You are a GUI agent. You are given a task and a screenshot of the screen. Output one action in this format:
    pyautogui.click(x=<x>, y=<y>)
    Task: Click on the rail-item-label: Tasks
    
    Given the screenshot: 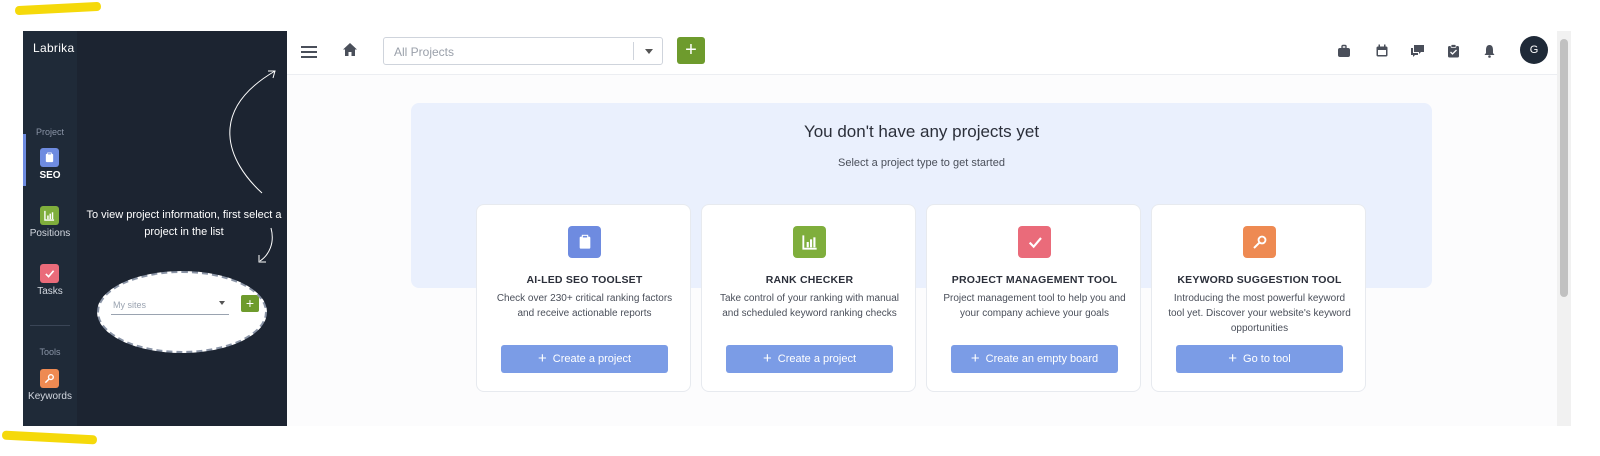 What is the action you would take?
    pyautogui.click(x=50, y=291)
    